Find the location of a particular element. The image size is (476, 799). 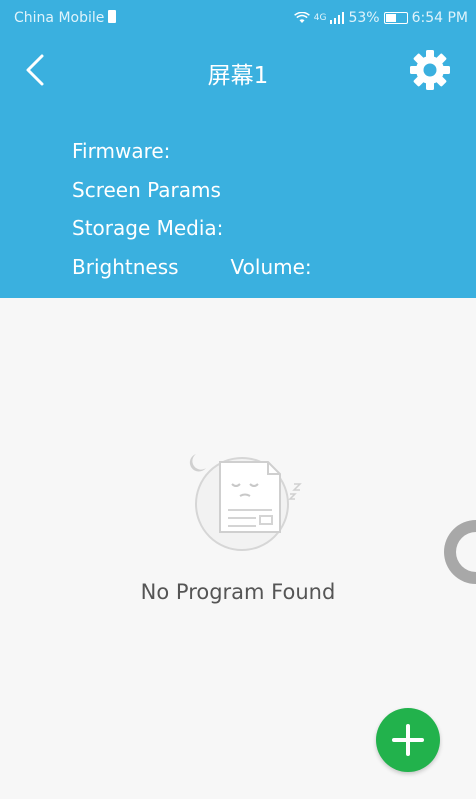

wifi-icon is located at coordinates (301, 17).